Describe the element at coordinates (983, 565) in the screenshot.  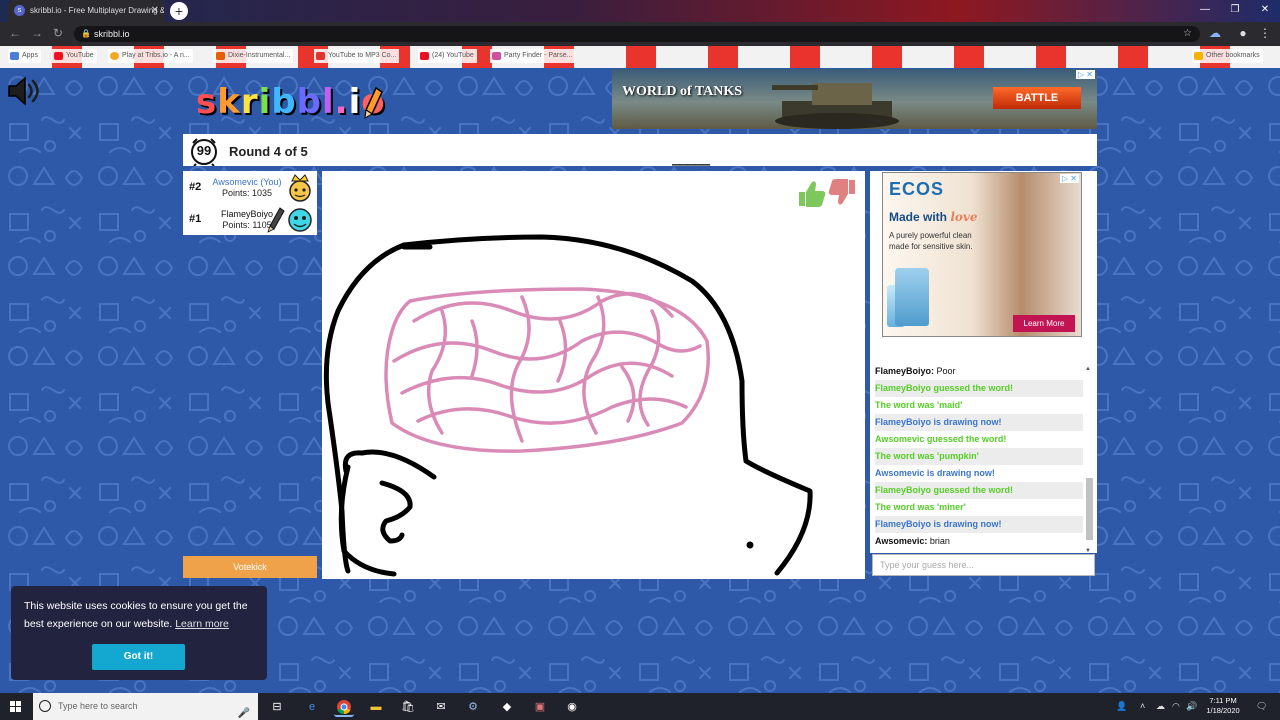
I see `guess-input` at that location.